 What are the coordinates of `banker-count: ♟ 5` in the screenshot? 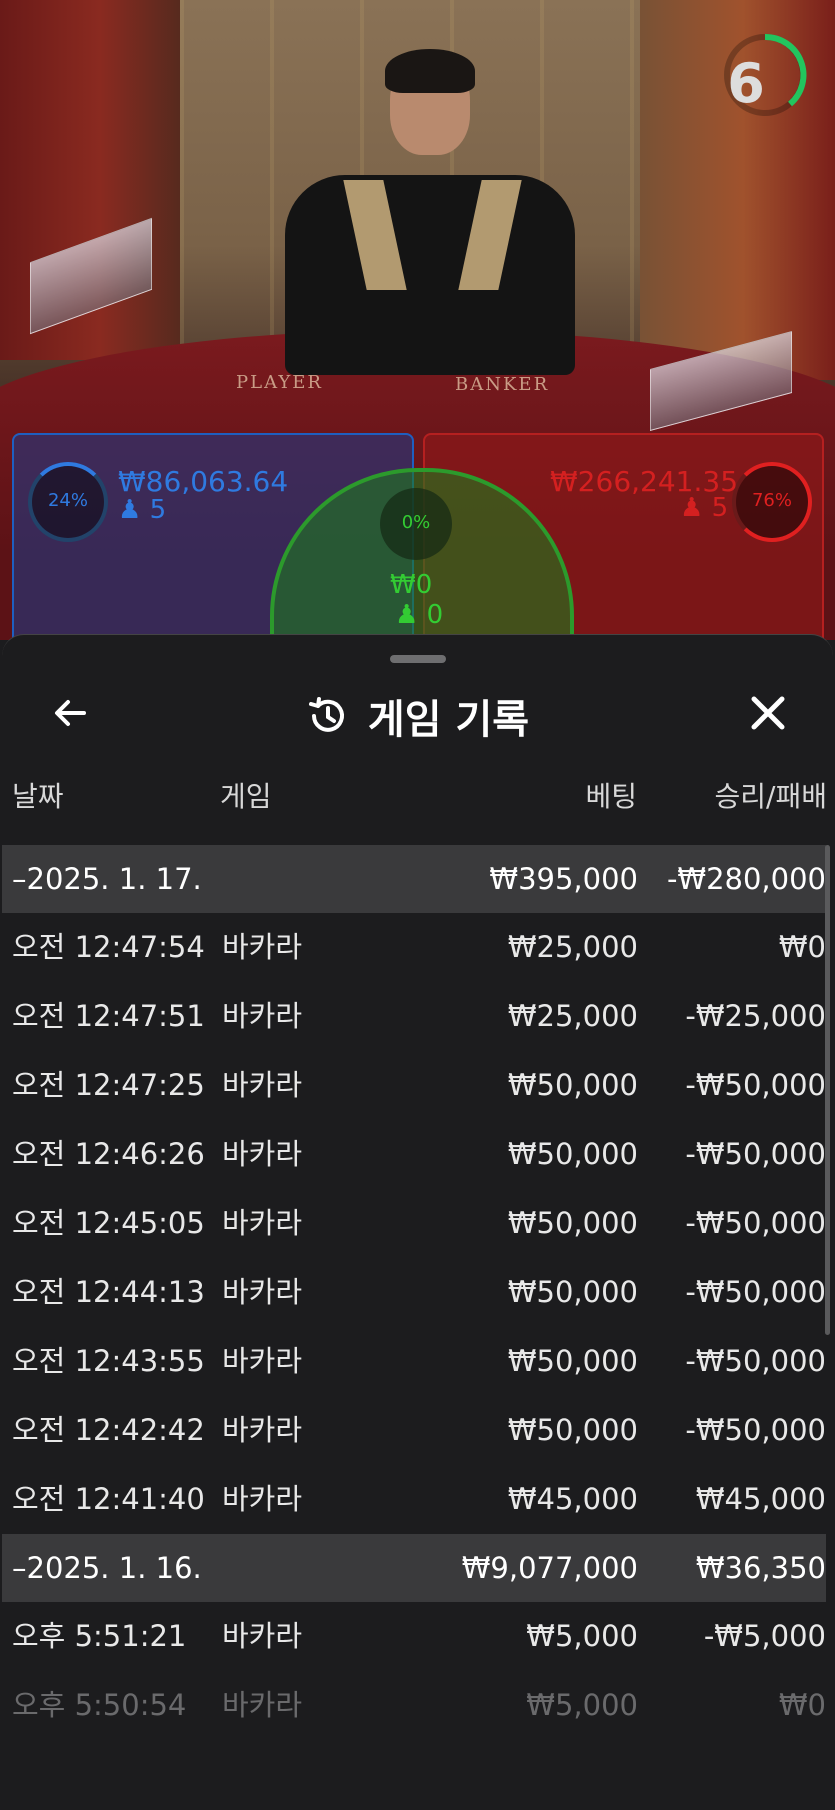 It's located at (704, 508).